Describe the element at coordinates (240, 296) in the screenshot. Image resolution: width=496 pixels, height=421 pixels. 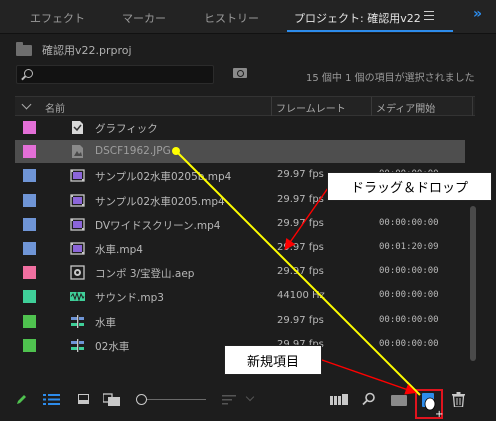
I see `list-item: サウンド.mp3 44100 Hz 00:00:00:00` at that location.